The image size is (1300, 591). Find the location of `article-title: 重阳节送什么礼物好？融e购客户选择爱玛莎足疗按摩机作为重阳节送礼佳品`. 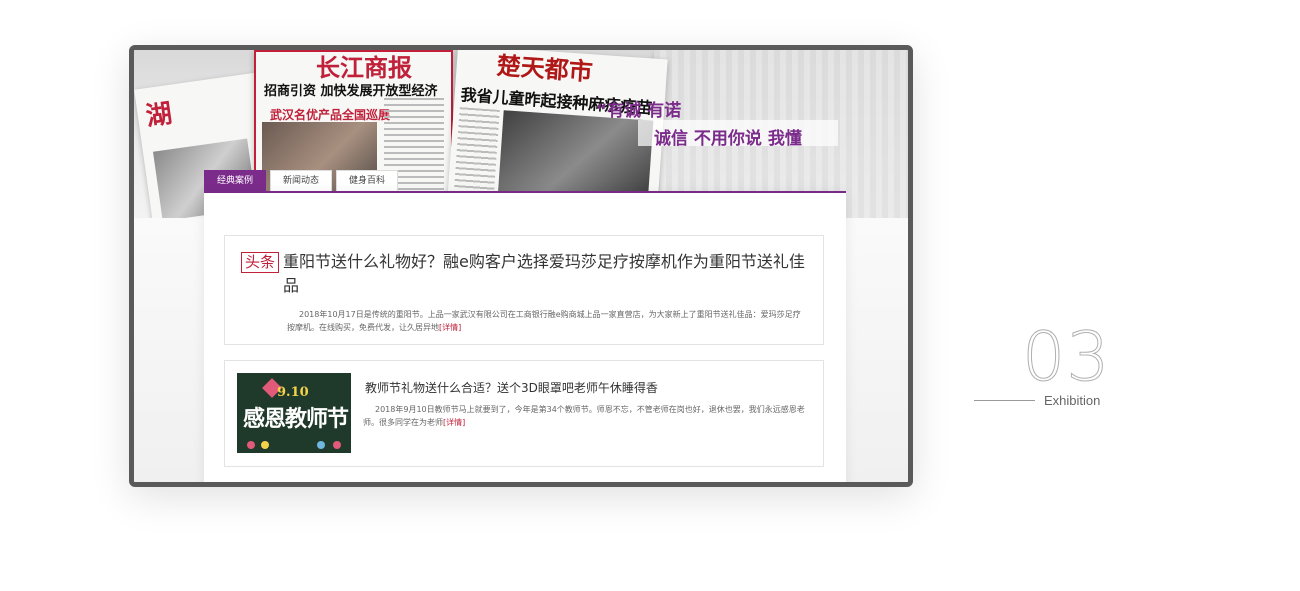

article-title: 重阳节送什么礼物好？融e购客户选择爱玛莎足疗按摩机作为重阳节送礼佳品 is located at coordinates (547, 274).